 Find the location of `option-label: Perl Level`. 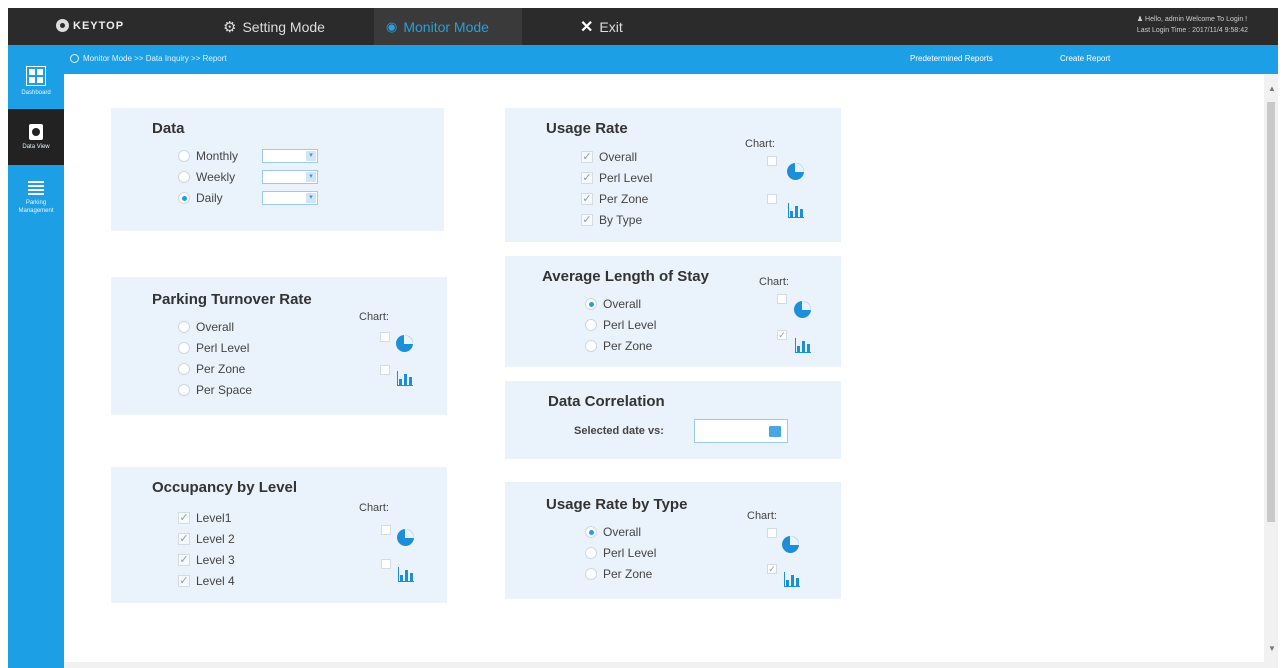

option-label: Perl Level is located at coordinates (626, 178).